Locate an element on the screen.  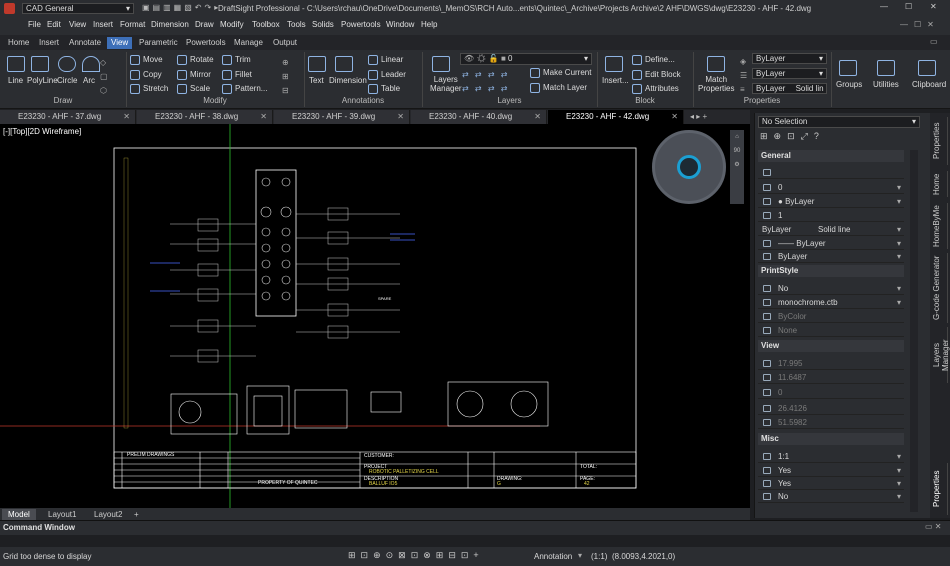
doc-tab-39: E23230 - AHF - 39.dwg ✕ is located at coordinates (342, 117).